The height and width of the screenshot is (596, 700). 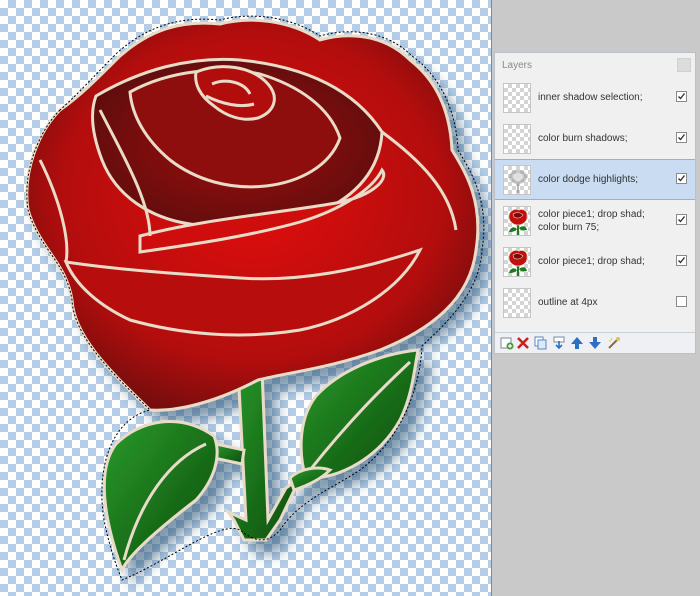 I want to click on canvas-edge, so click(x=491, y=298).